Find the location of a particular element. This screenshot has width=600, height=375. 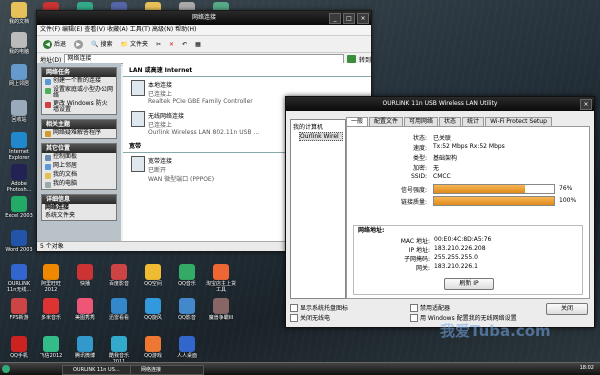

desktop-icon: 人人桌面 is located at coordinates (187, 347).